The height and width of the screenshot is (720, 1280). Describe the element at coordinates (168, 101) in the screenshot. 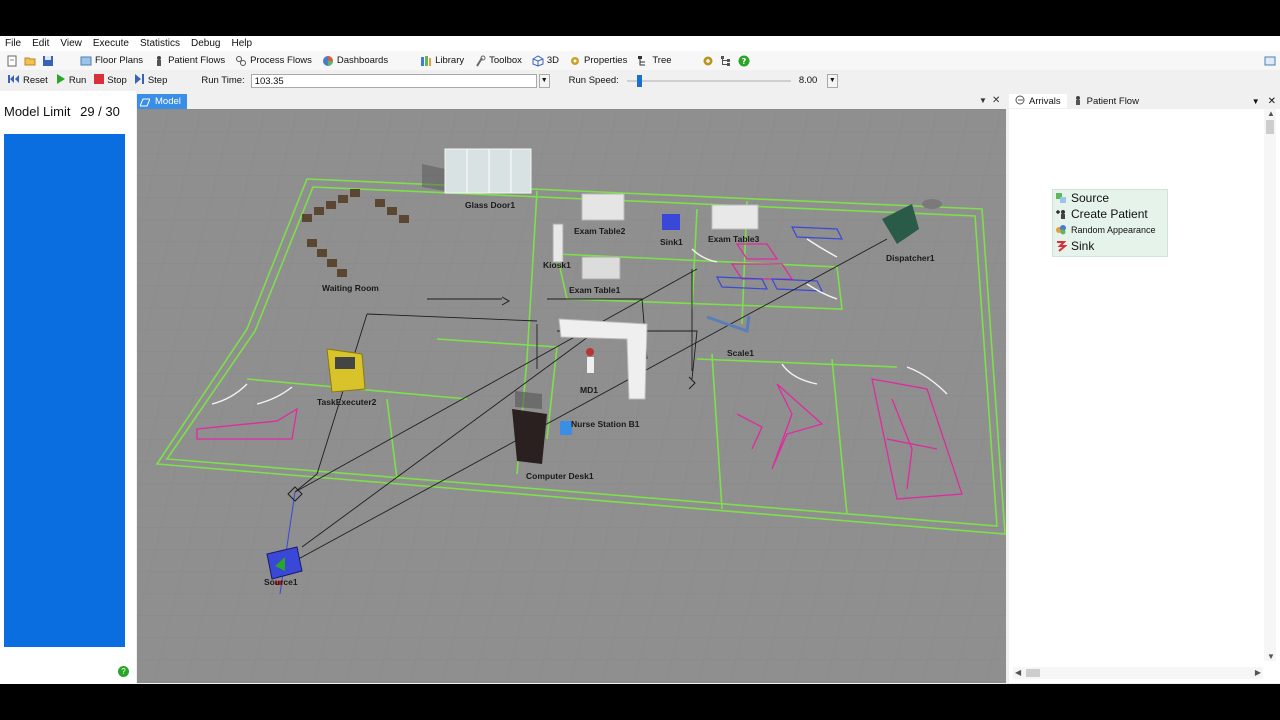

I see `tab-model-label: Model` at that location.